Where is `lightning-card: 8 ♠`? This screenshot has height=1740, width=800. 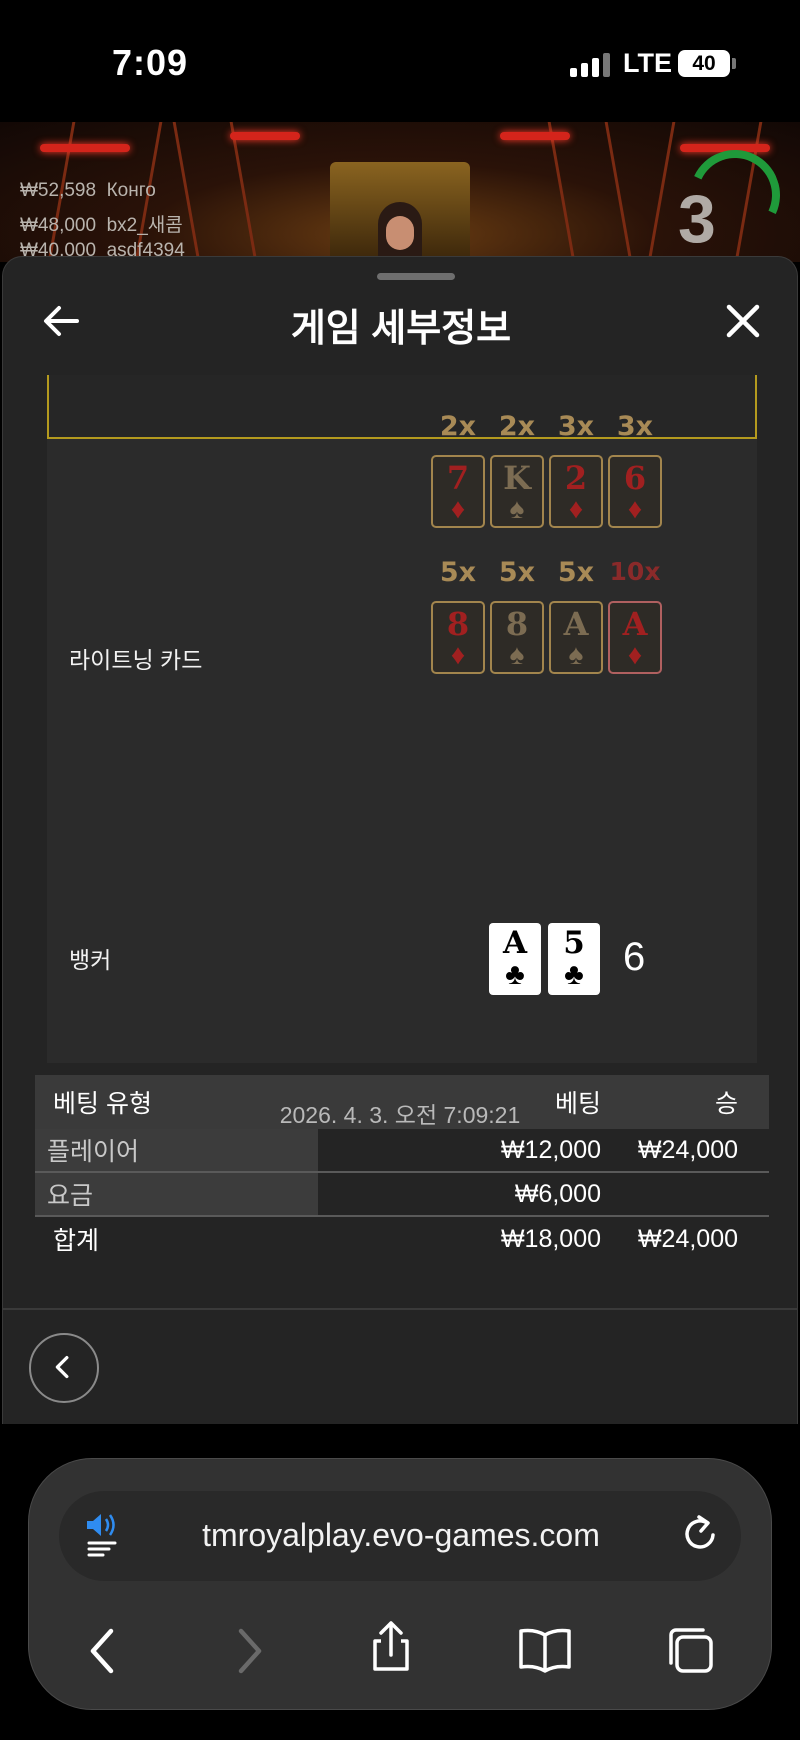
lightning-card: 8 ♠ is located at coordinates (517, 637).